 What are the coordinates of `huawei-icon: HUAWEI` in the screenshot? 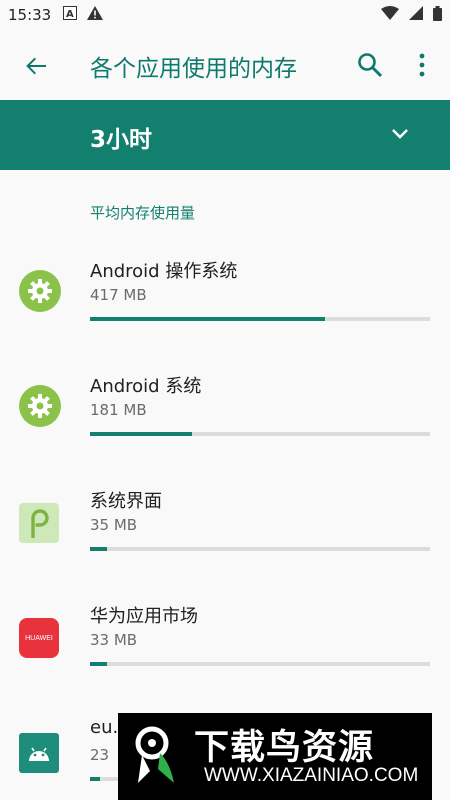 It's located at (39, 638).